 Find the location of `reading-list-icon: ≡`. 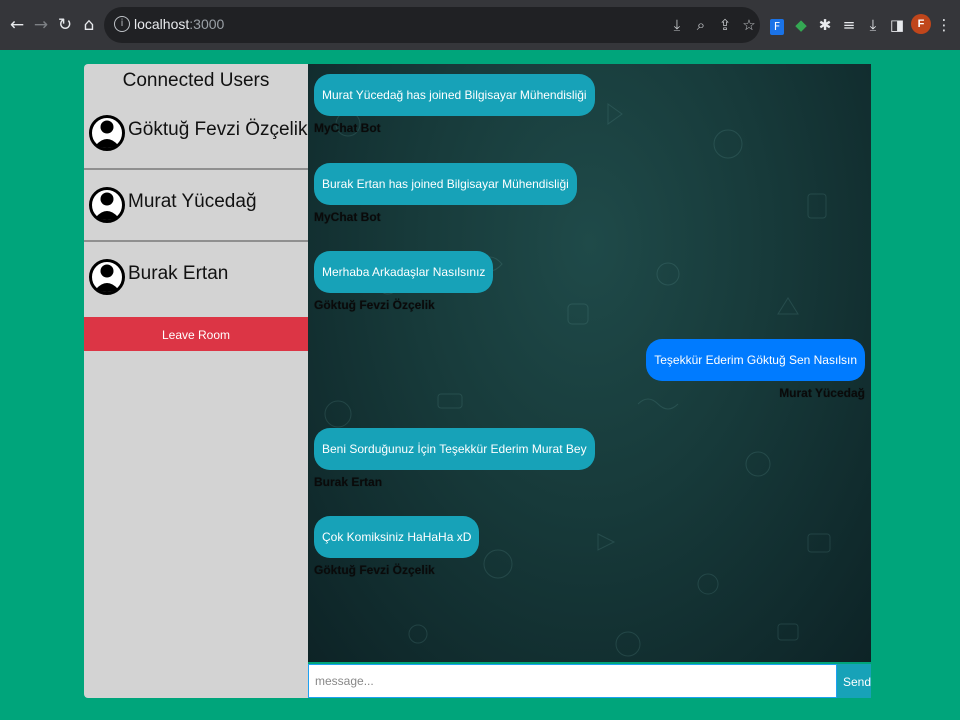

reading-list-icon: ≡ is located at coordinates (849, 25).